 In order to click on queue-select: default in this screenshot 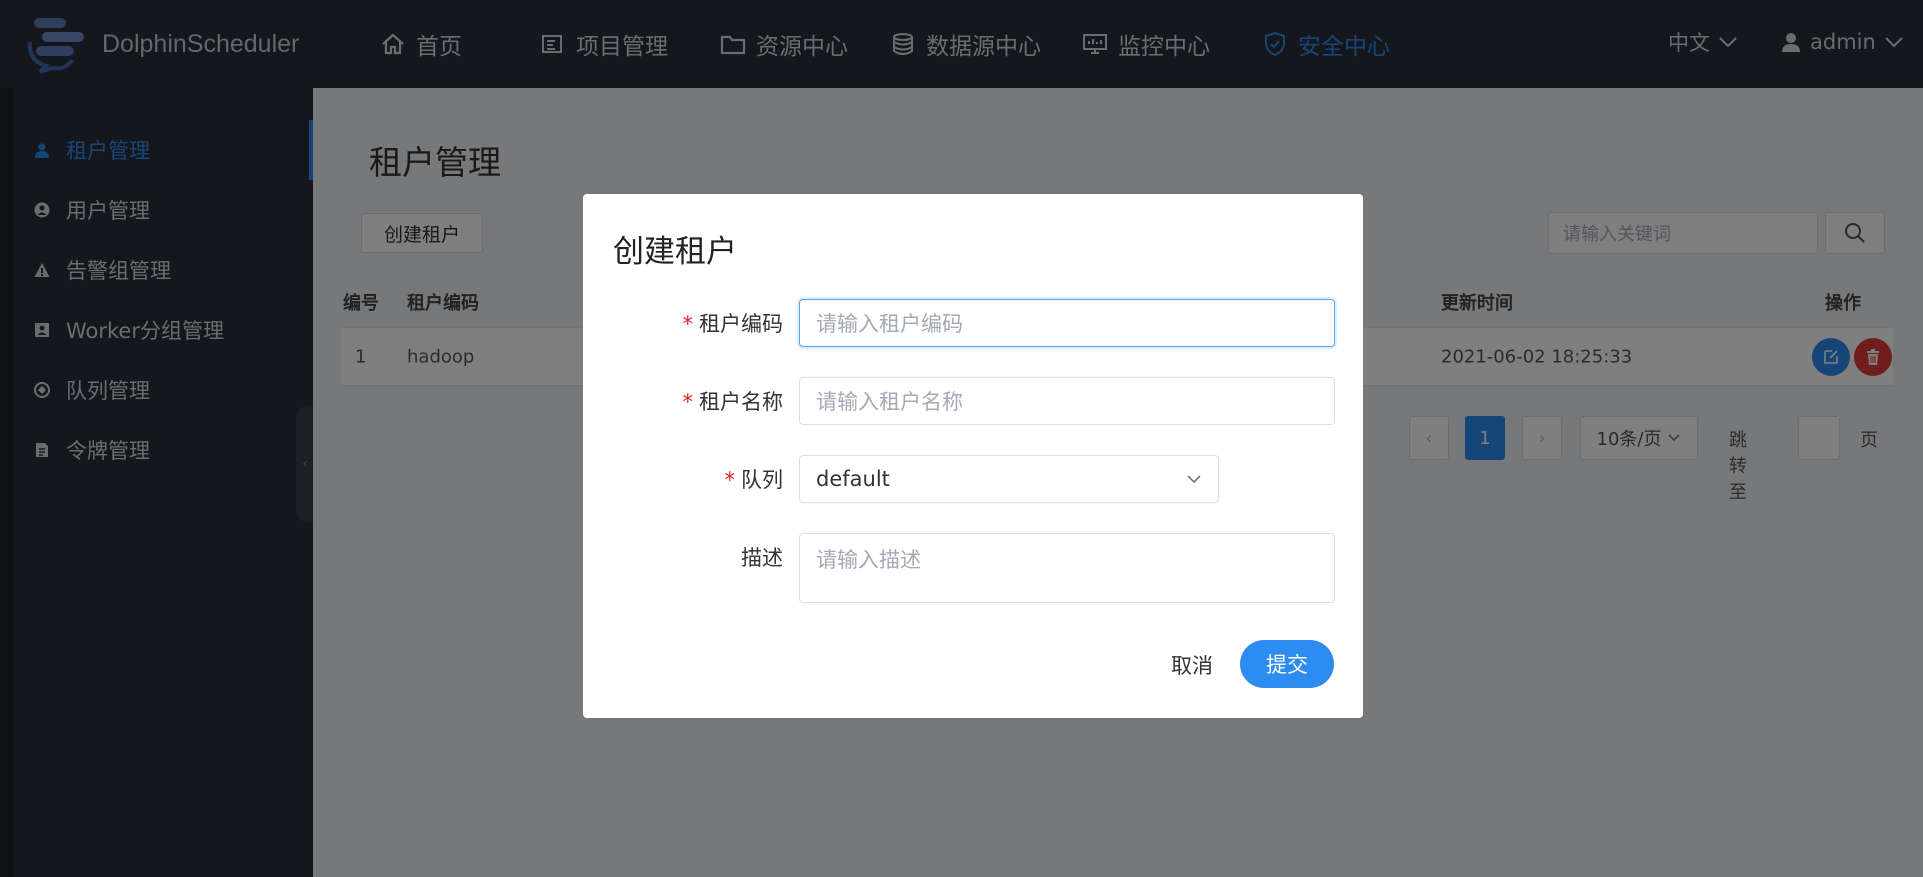, I will do `click(1009, 479)`.